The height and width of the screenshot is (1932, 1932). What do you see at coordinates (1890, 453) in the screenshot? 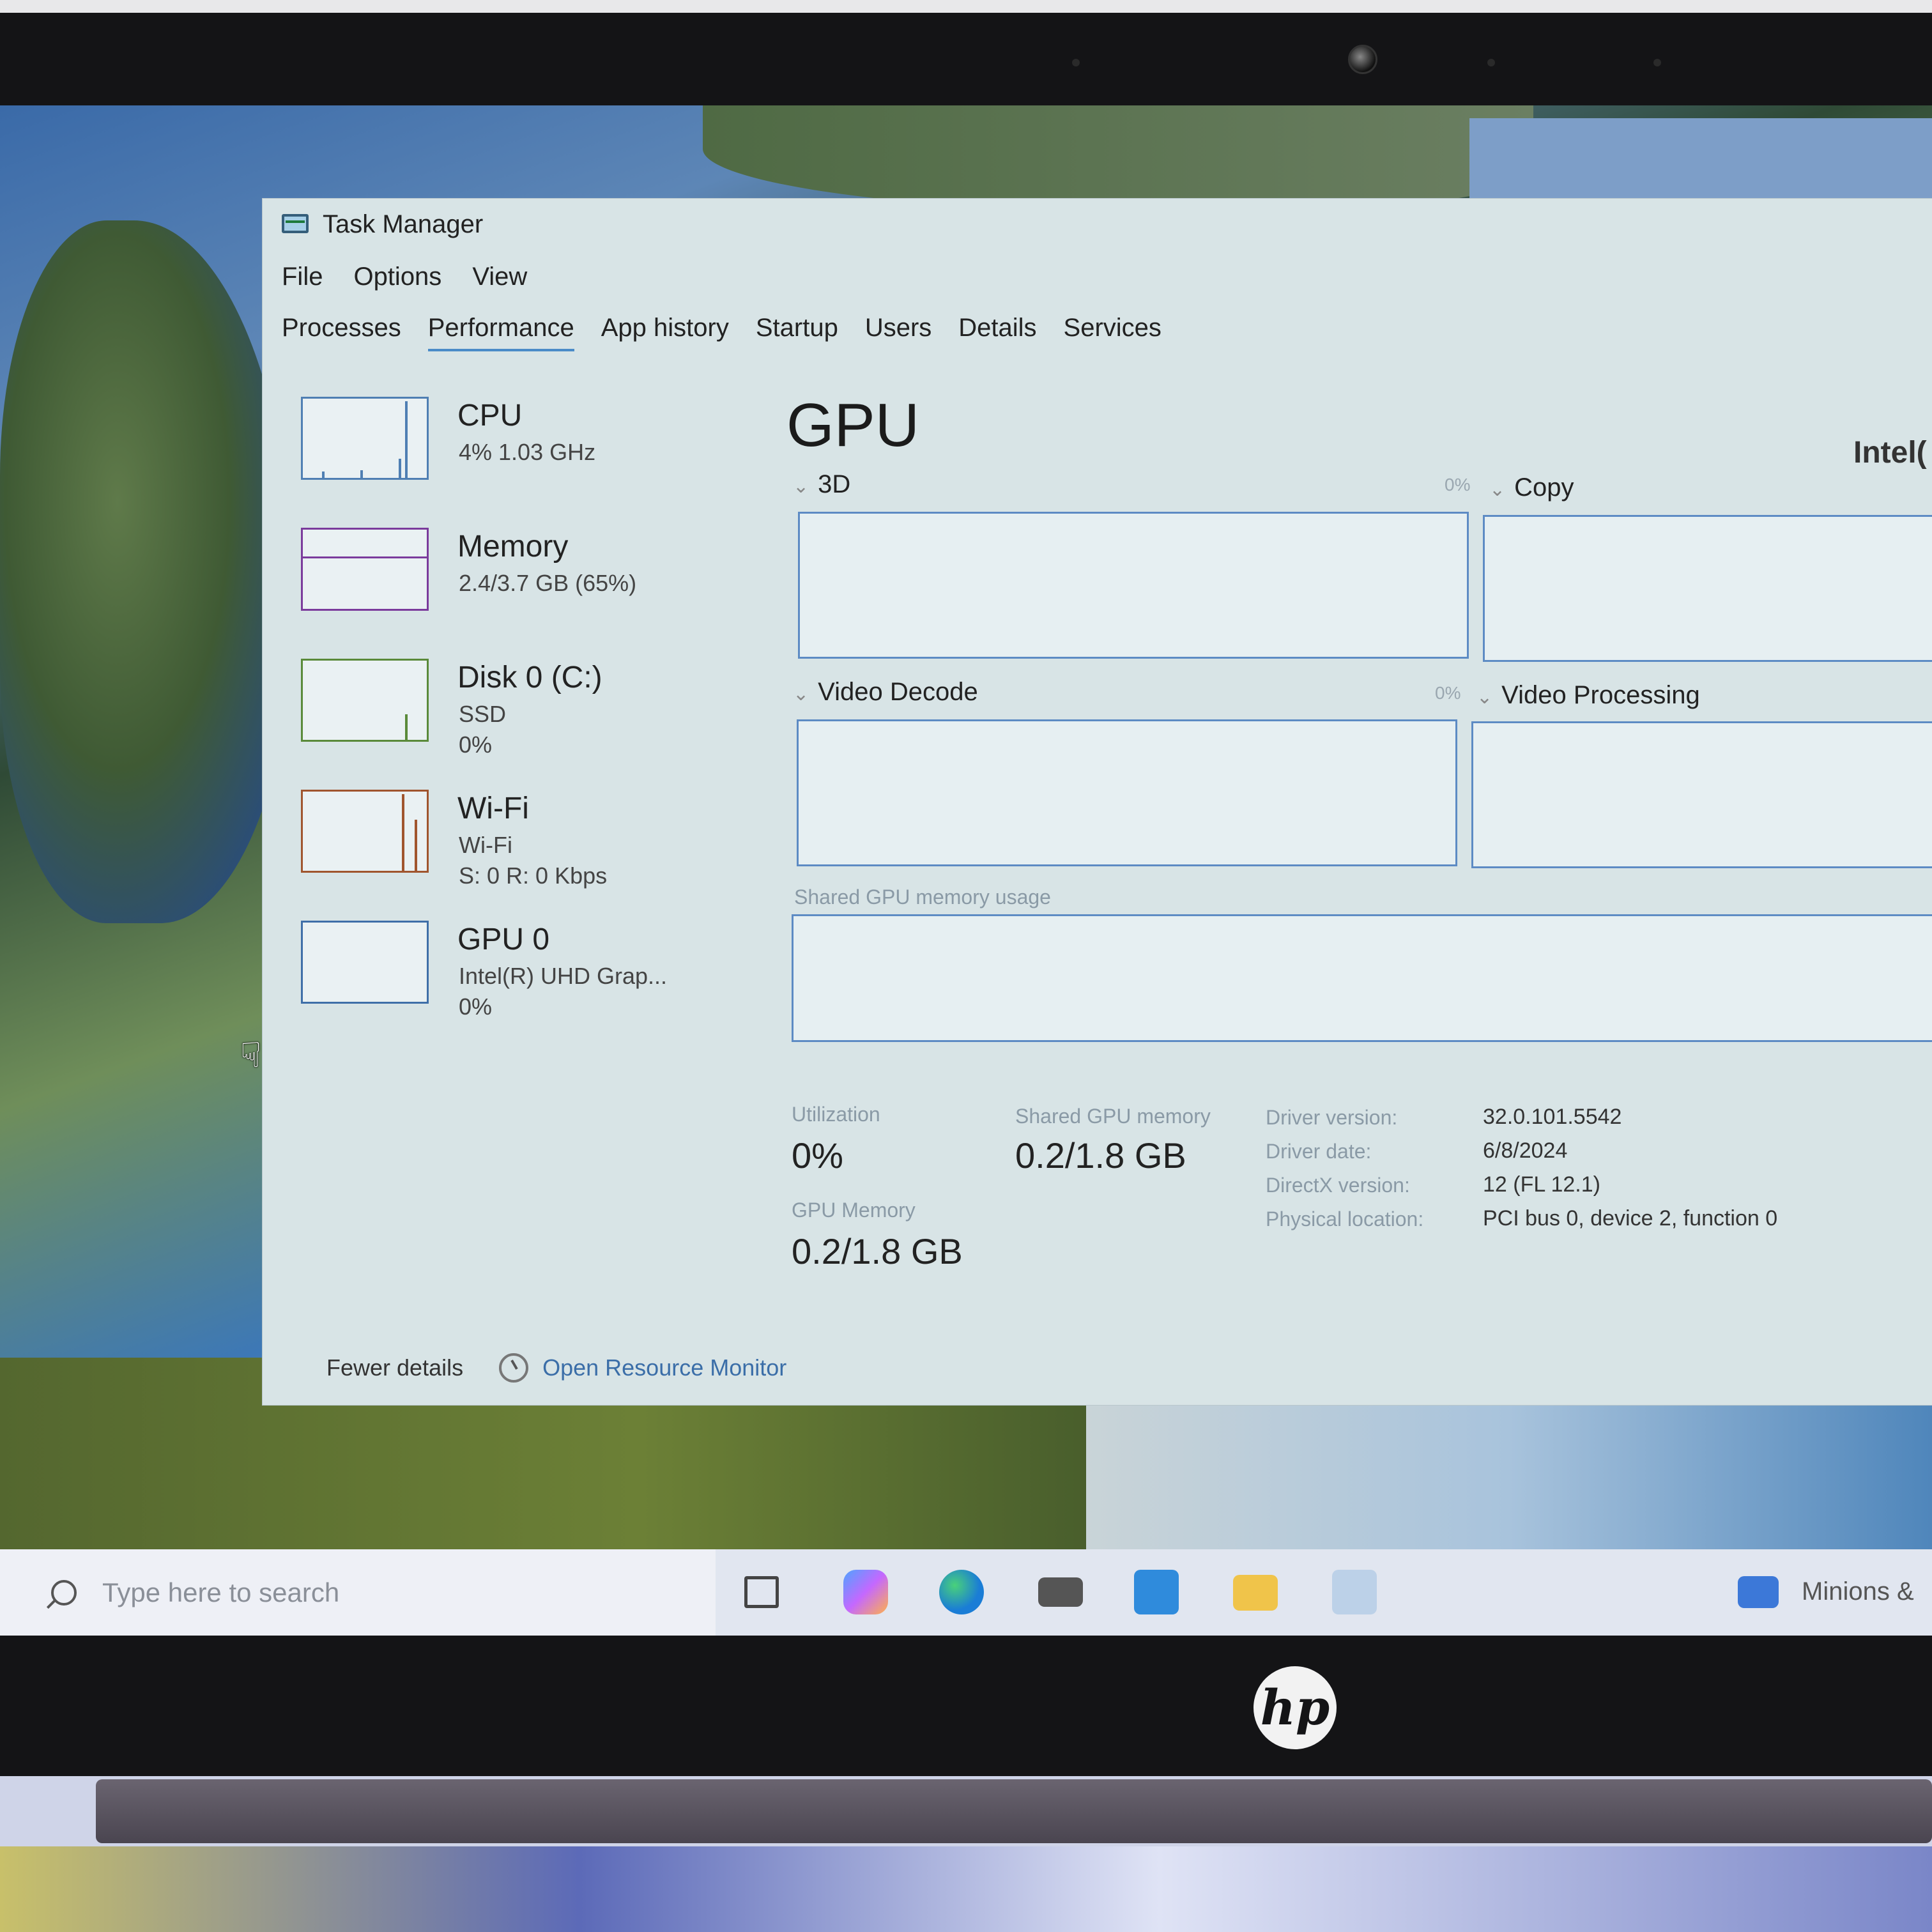
I see `gpu-model-name: Intel(` at bounding box center [1890, 453].